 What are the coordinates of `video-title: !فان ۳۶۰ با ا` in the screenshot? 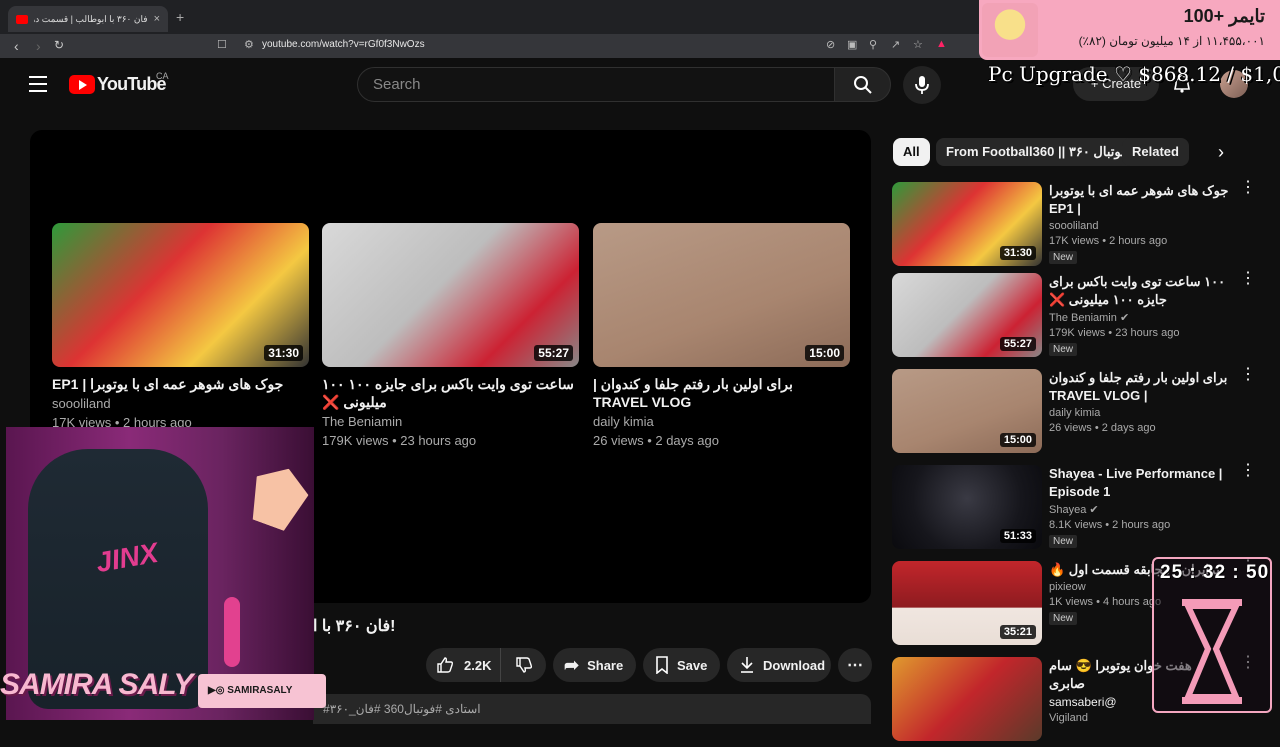 It's located at (354, 626).